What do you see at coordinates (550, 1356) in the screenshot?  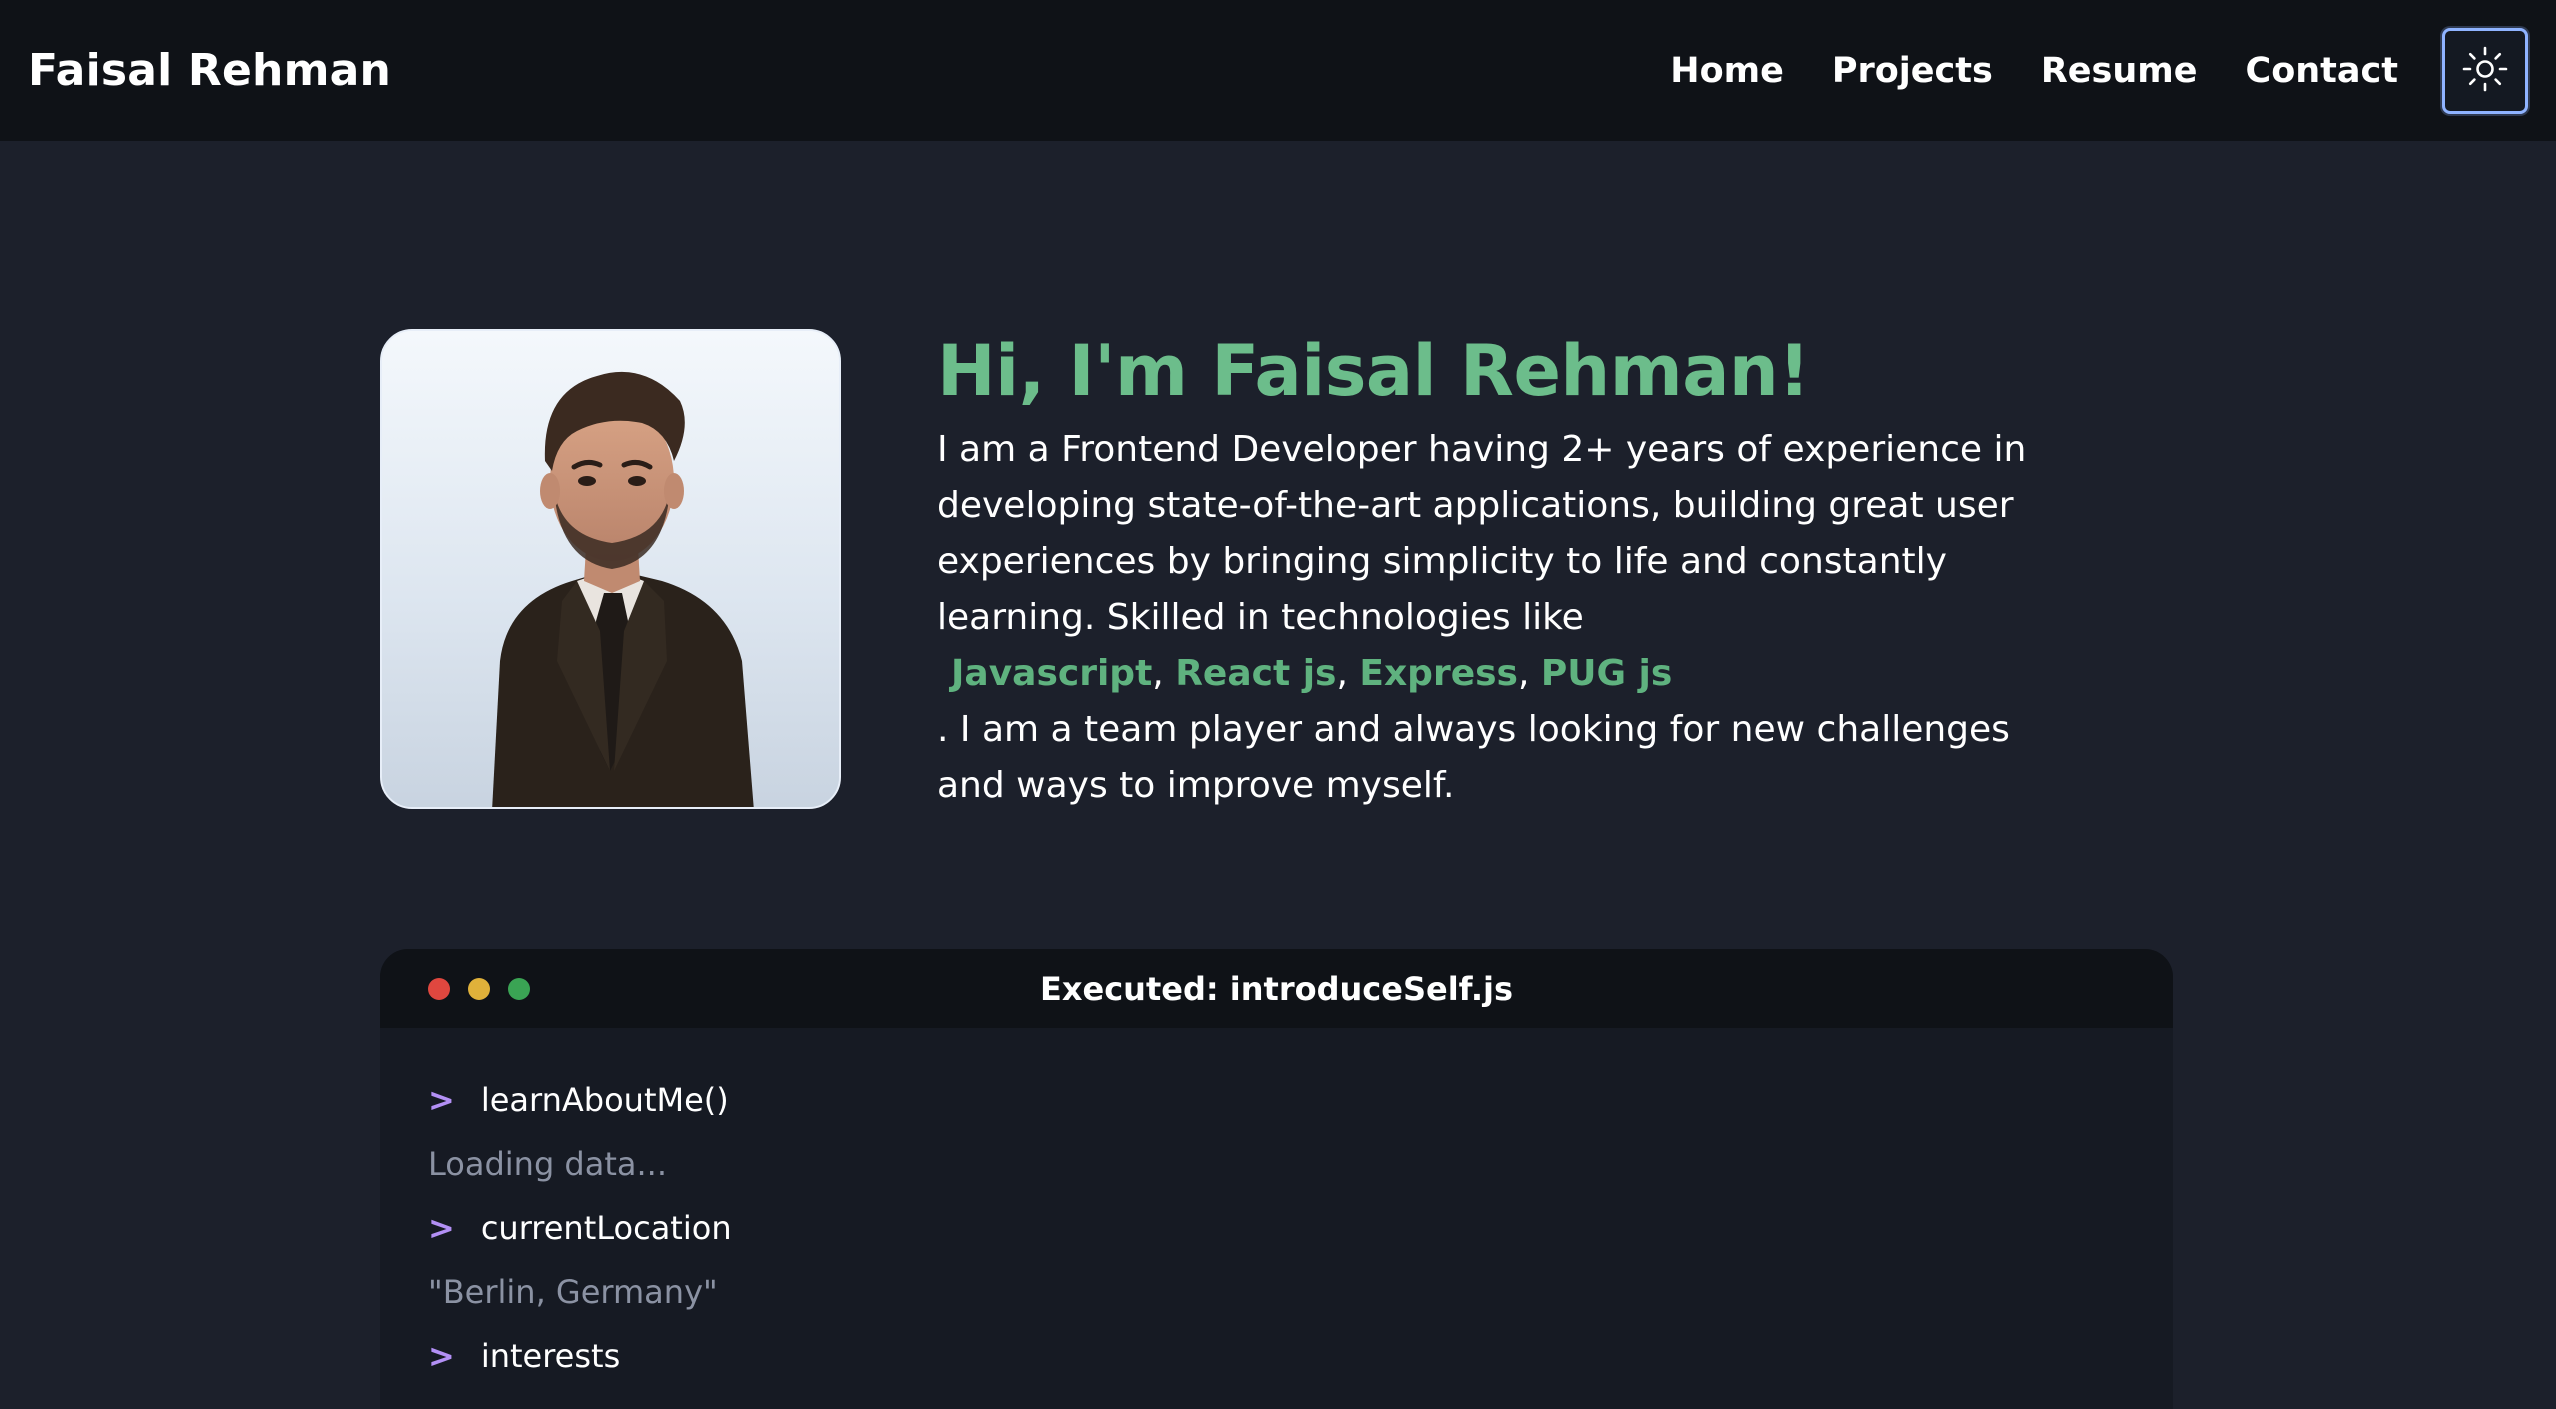 I see `terminal-command: interests` at bounding box center [550, 1356].